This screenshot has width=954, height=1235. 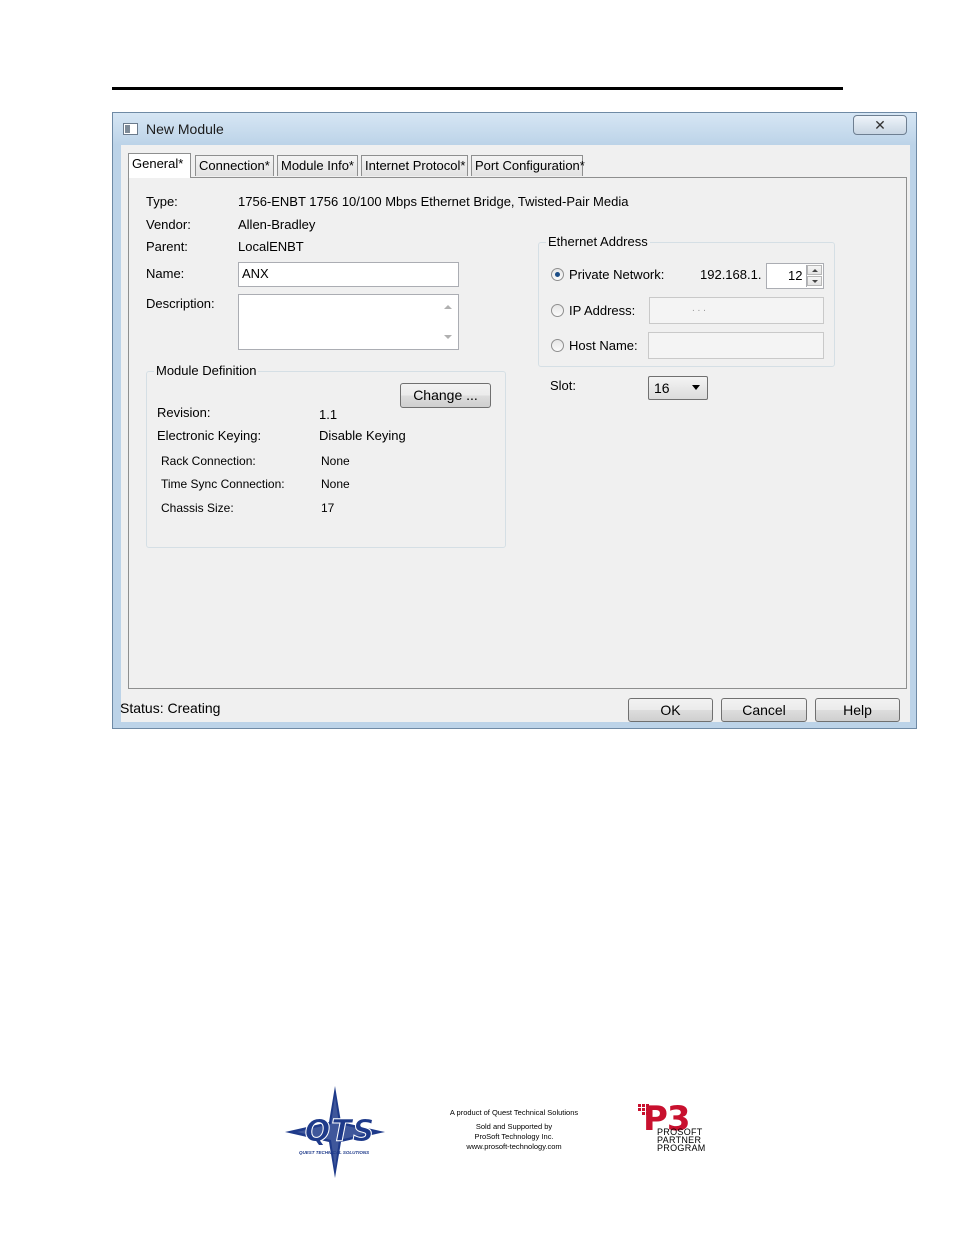 I want to click on description-label: Description:, so click(x=180, y=303).